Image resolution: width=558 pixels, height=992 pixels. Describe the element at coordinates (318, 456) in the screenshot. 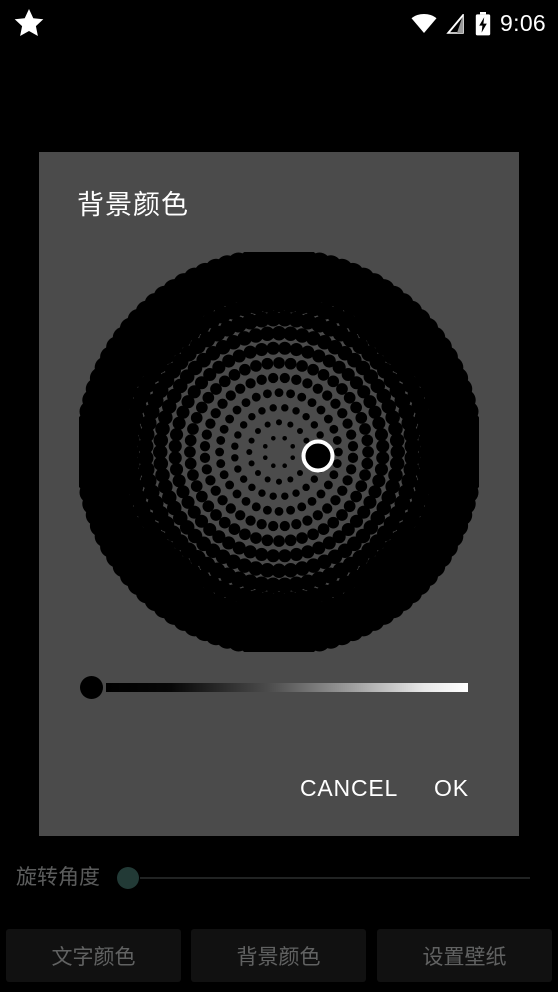

I see `color-selector-ring` at that location.